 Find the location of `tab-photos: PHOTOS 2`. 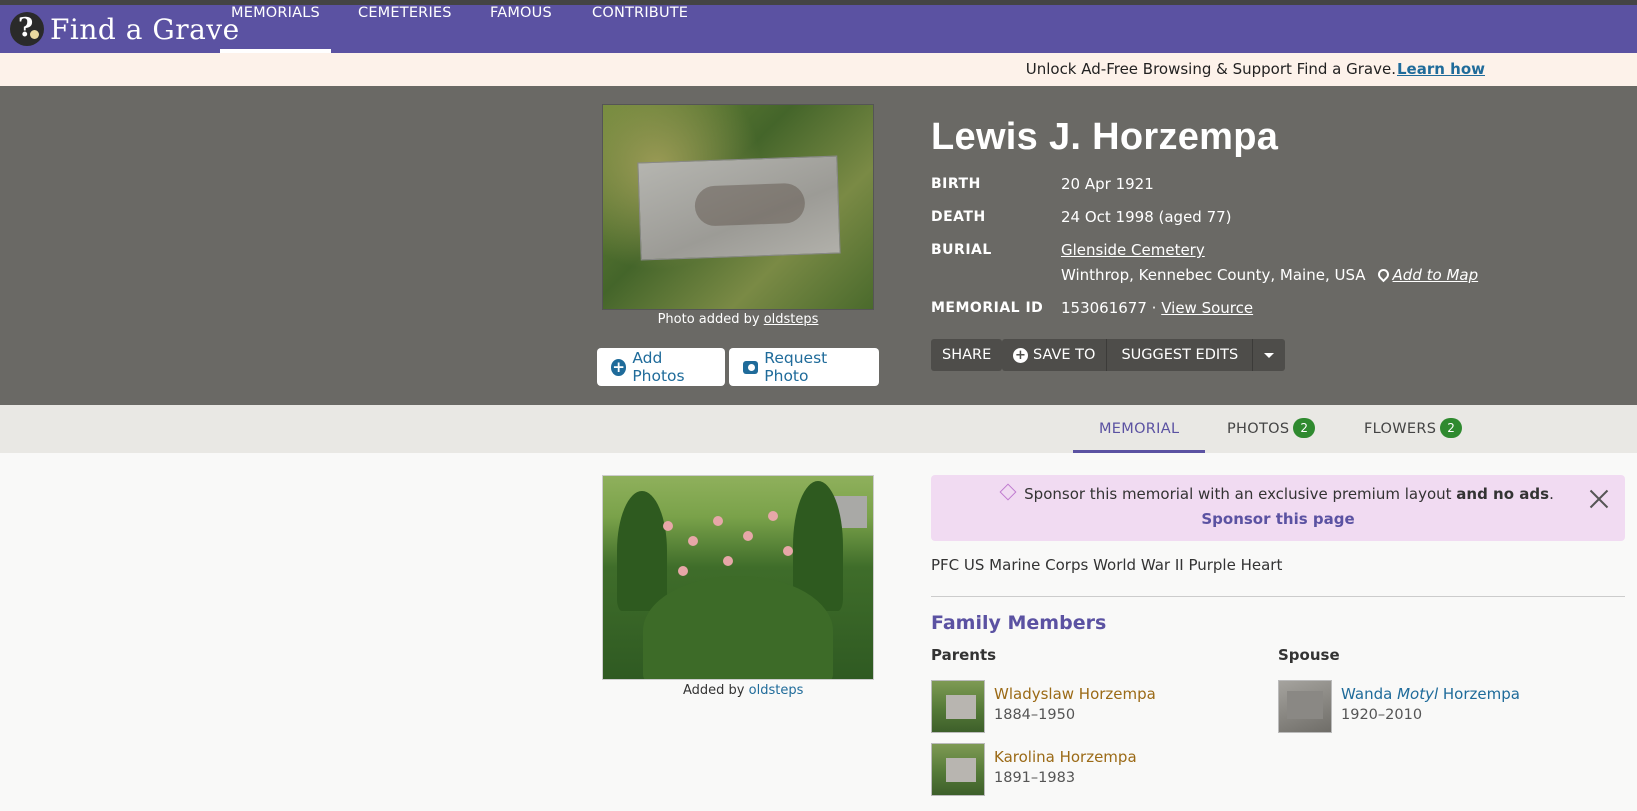

tab-photos: PHOTOS 2 is located at coordinates (1271, 429).